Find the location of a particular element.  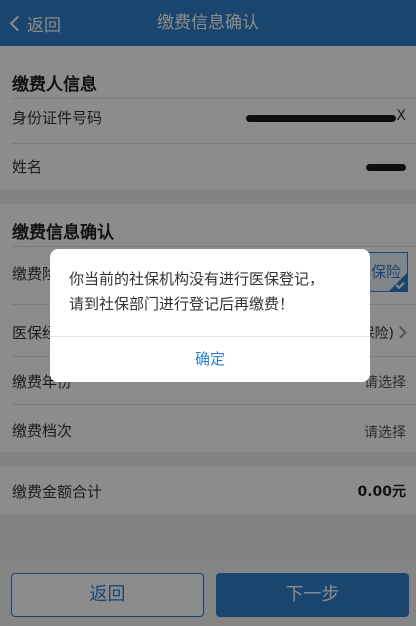

dialog-confirm-button: 确定 is located at coordinates (210, 359).